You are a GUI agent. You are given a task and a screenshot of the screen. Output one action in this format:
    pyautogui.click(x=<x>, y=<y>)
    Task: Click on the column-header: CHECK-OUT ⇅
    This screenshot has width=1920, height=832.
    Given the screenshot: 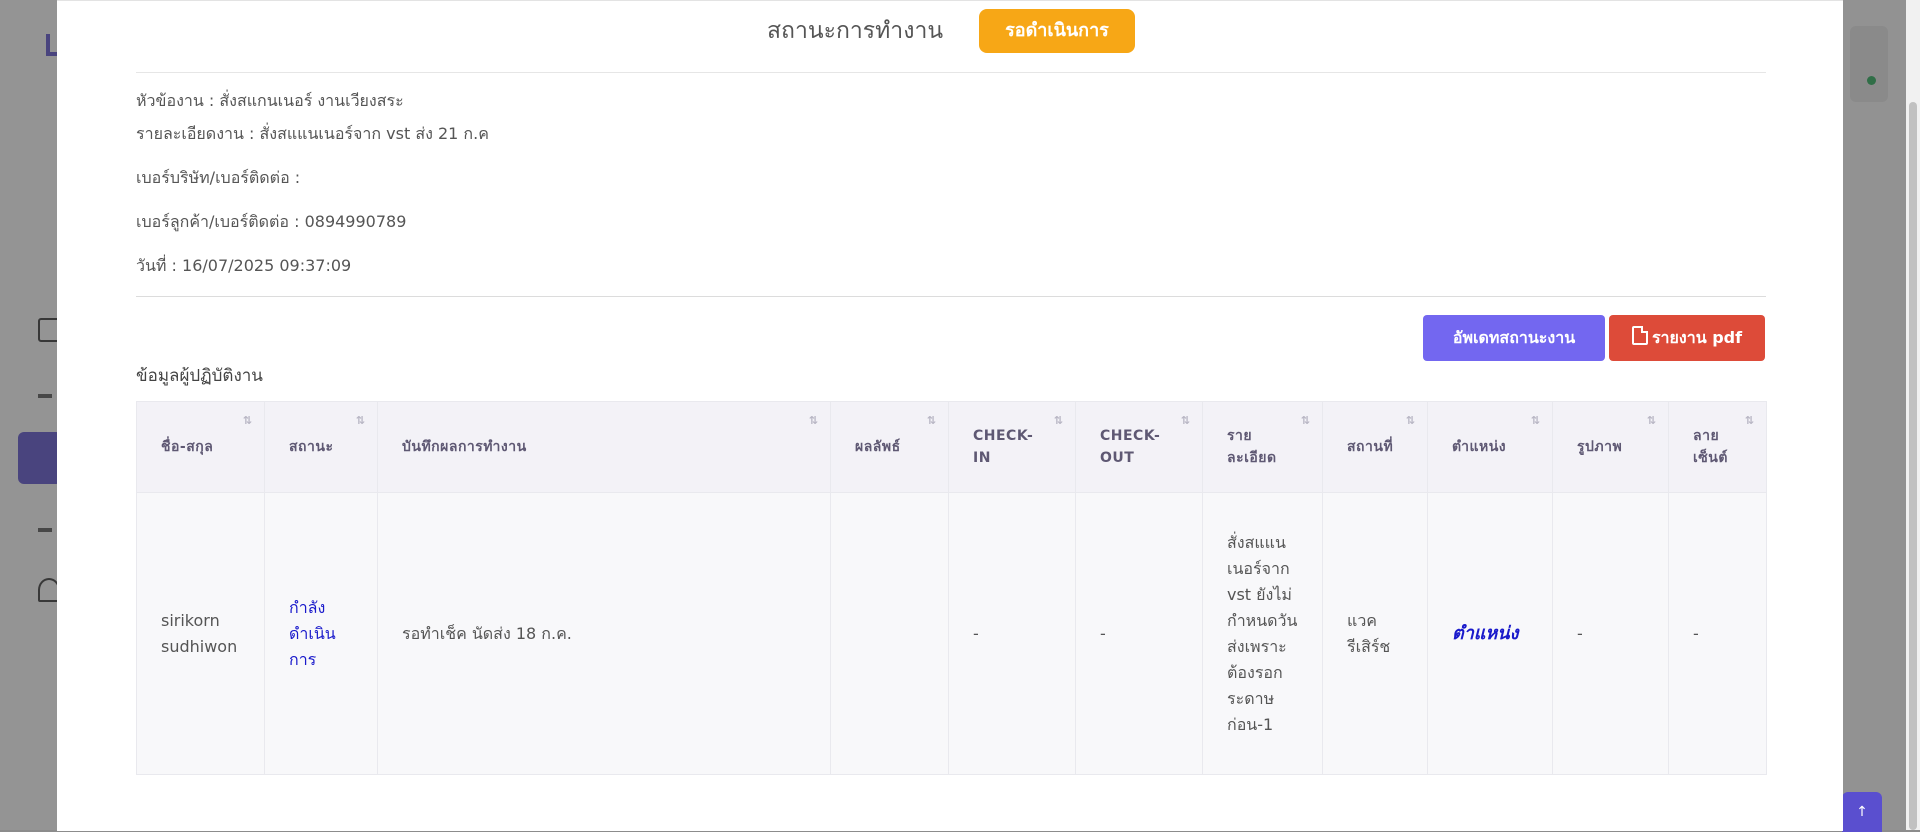 What is the action you would take?
    pyautogui.click(x=1139, y=447)
    